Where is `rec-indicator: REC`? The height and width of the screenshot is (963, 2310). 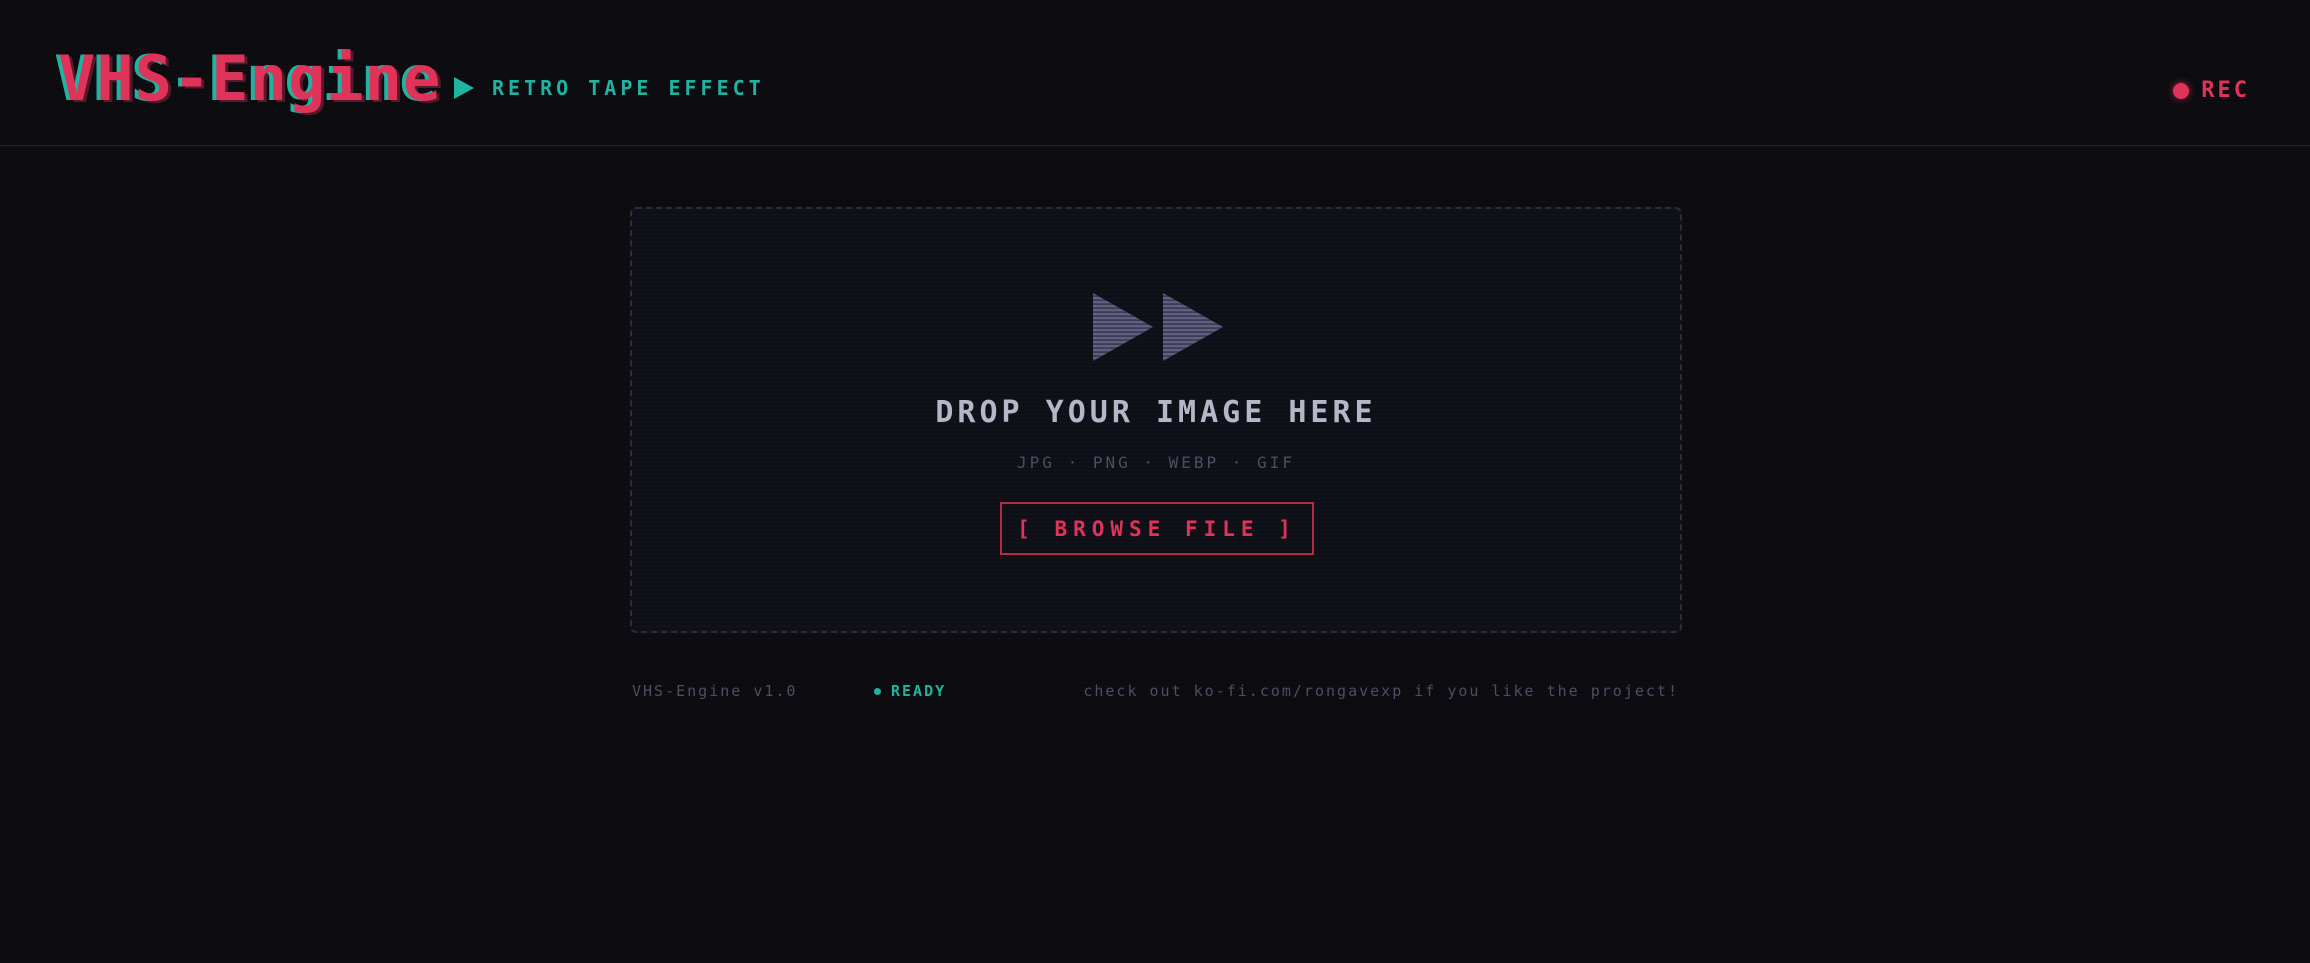 rec-indicator: REC is located at coordinates (2211, 90).